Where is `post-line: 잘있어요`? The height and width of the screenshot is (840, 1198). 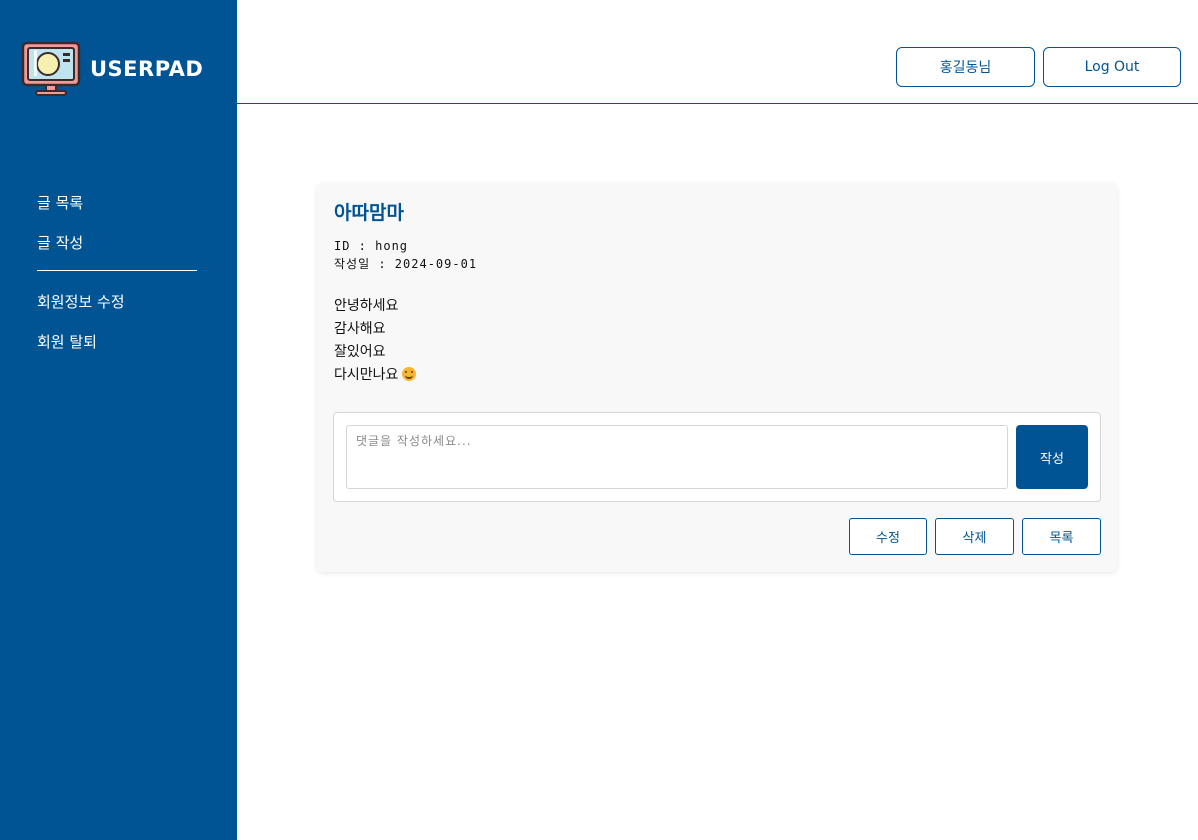
post-line: 잘있어요 is located at coordinates (360, 352).